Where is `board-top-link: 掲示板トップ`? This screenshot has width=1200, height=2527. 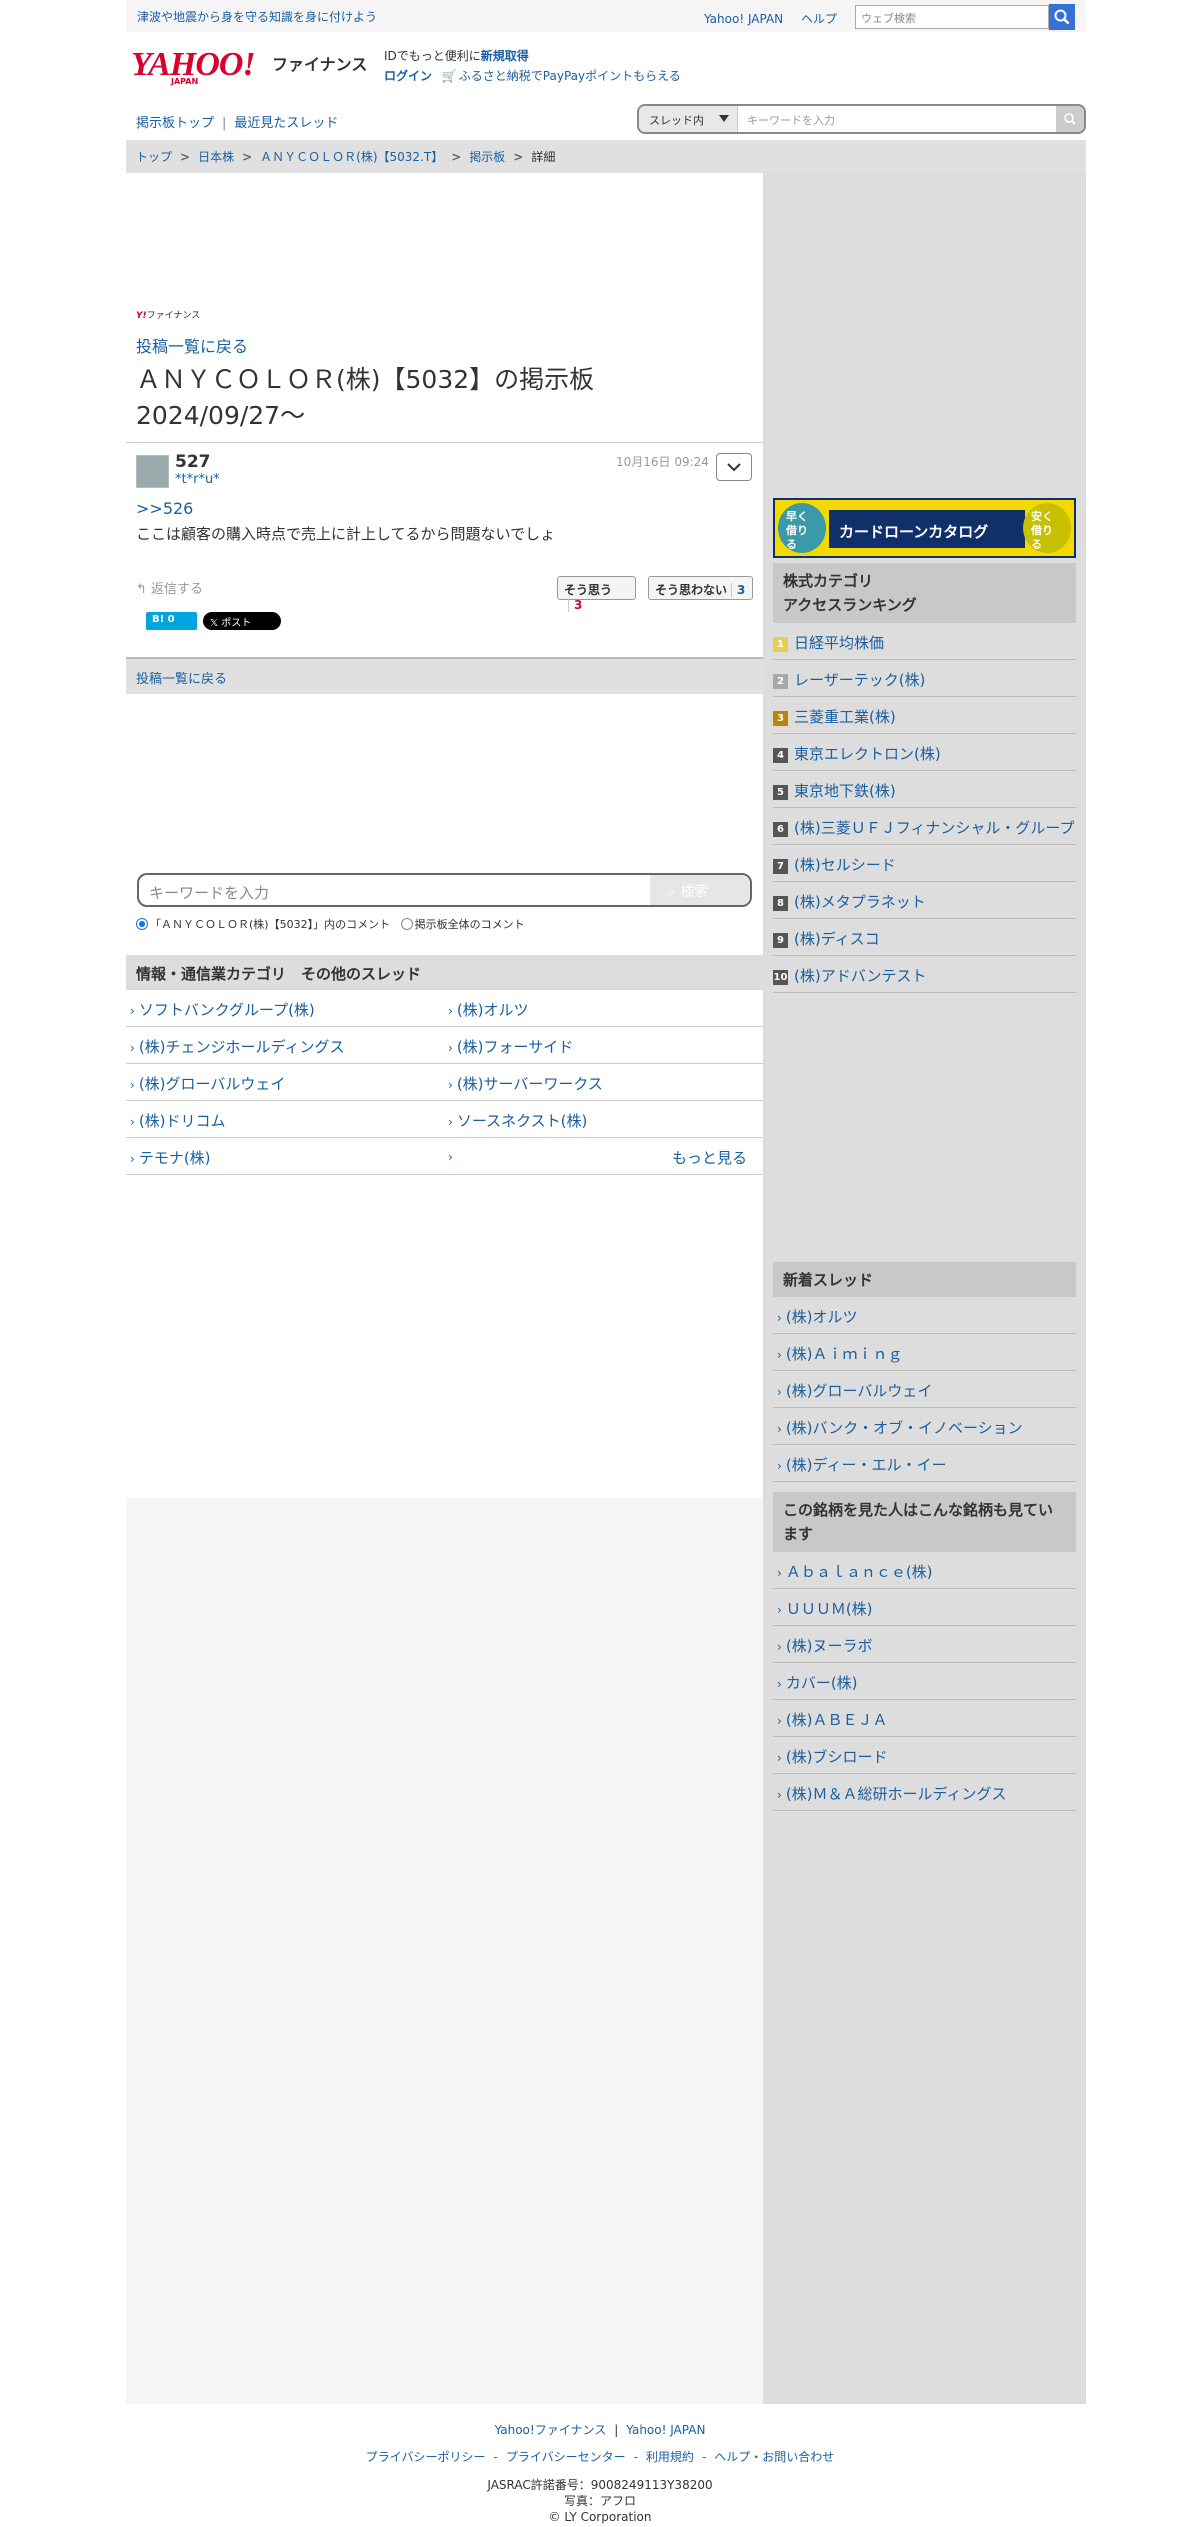 board-top-link: 掲示板トップ is located at coordinates (175, 123).